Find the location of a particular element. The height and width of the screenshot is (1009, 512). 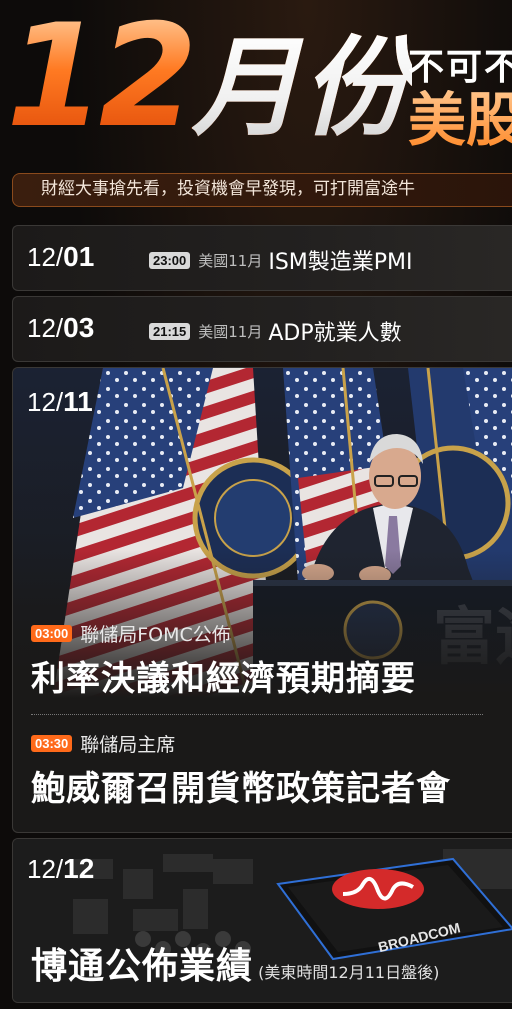

subtitle-bar: 財經大事搶先看，投資機會早發現，可打開富途牛 is located at coordinates (262, 190).